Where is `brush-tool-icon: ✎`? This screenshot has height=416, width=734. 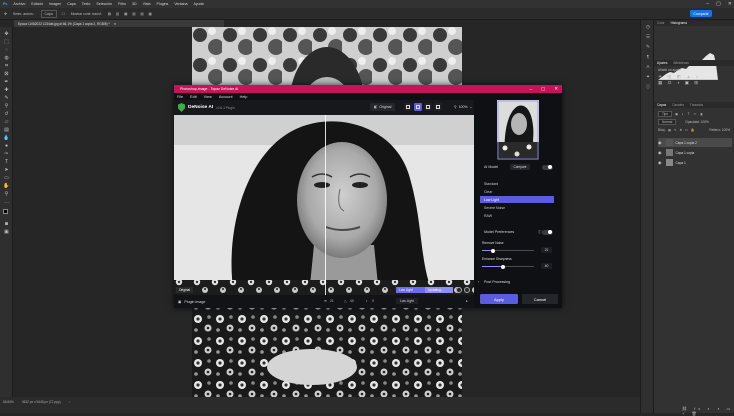 brush-tool-icon: ✎ is located at coordinates (6, 98).